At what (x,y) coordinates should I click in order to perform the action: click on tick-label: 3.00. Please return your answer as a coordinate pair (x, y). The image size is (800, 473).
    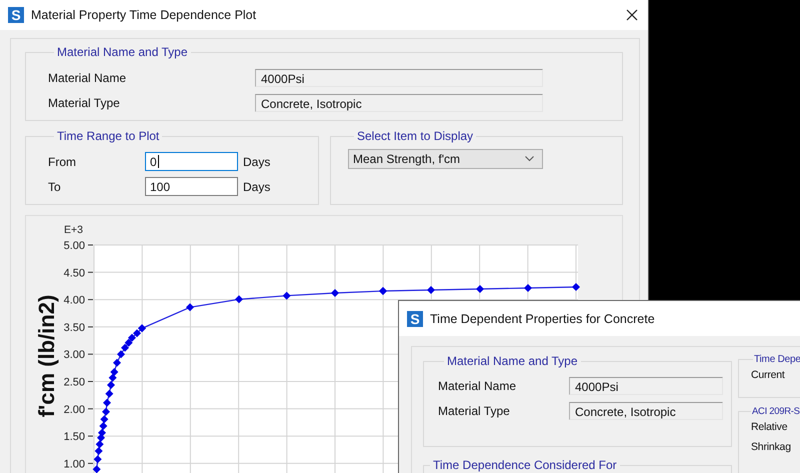
    Looking at the image, I should click on (74, 355).